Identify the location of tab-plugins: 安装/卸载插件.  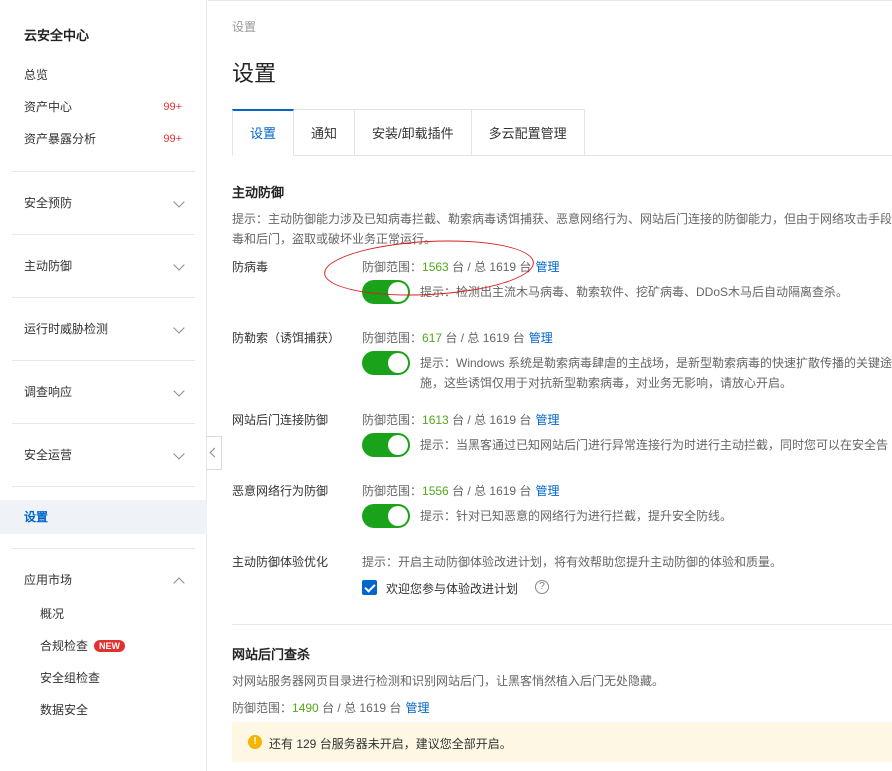
(413, 132).